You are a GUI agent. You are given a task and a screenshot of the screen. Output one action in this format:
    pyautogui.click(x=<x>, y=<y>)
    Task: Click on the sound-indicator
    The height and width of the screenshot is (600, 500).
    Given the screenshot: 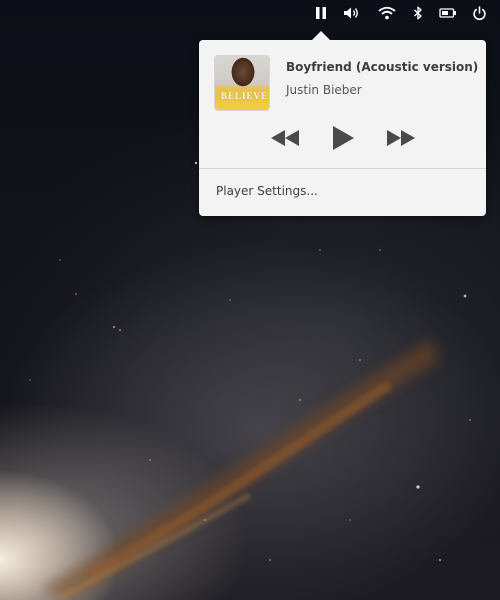 What is the action you would take?
    pyautogui.click(x=352, y=13)
    